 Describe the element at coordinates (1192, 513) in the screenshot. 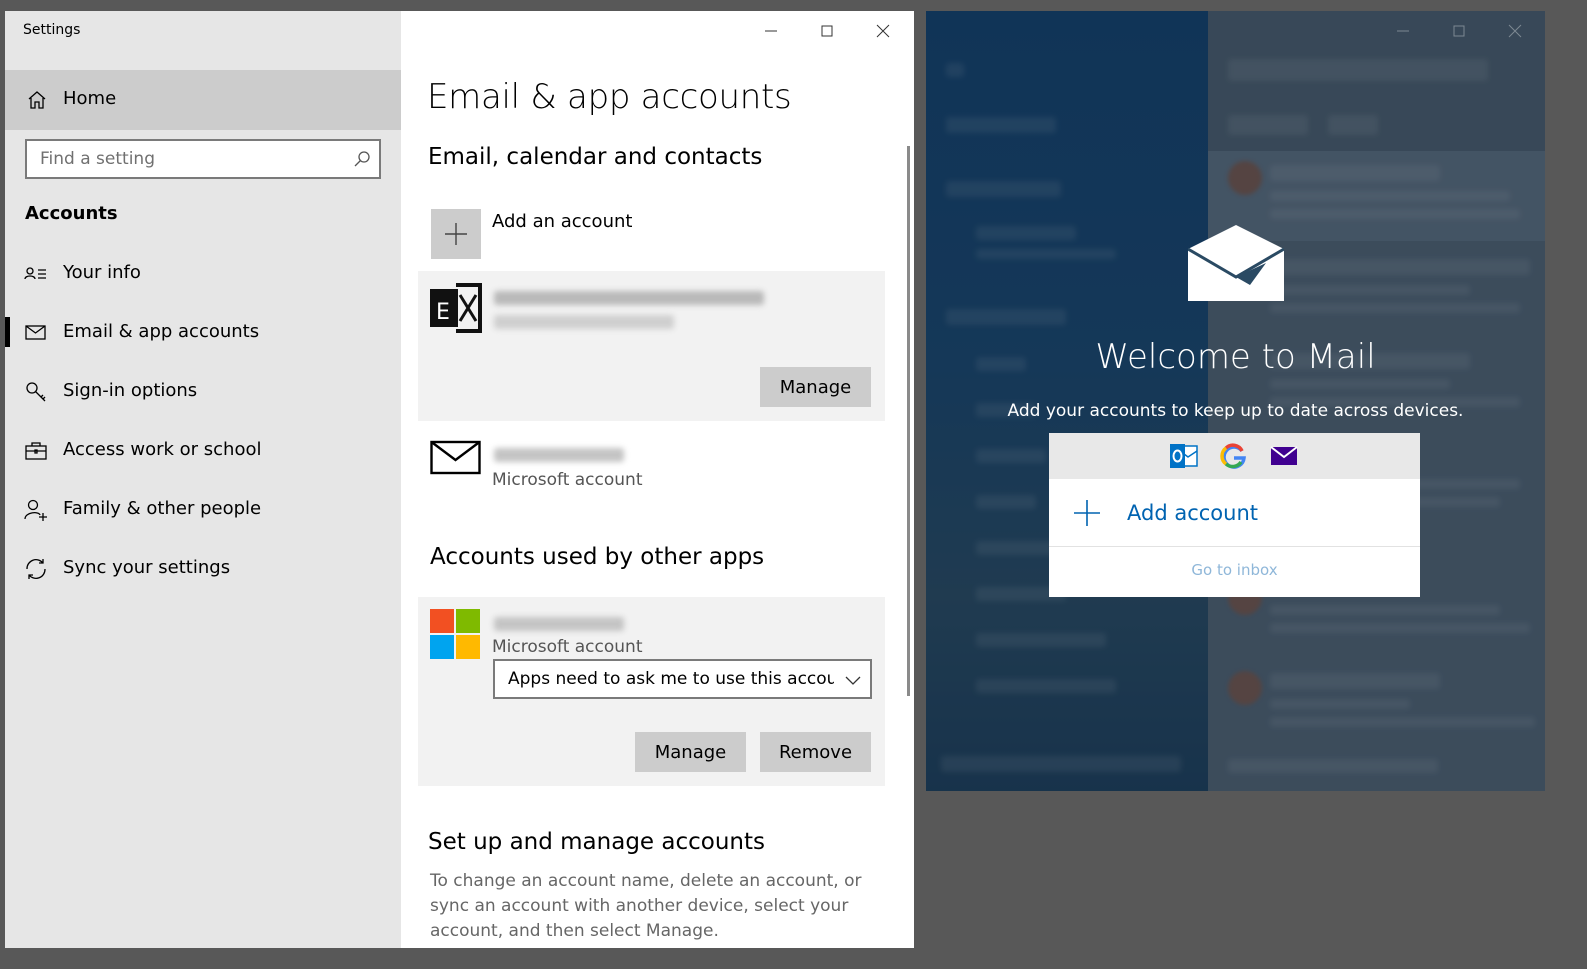

I see `add-account-label: Add account` at that location.